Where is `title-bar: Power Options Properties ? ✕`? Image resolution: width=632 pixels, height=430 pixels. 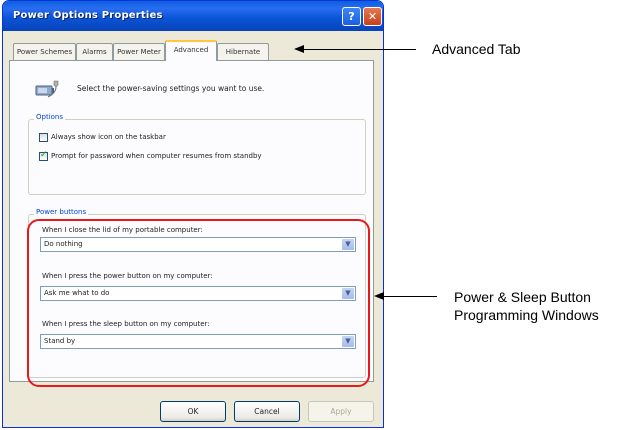 title-bar: Power Options Properties ? ✕ is located at coordinates (193, 16).